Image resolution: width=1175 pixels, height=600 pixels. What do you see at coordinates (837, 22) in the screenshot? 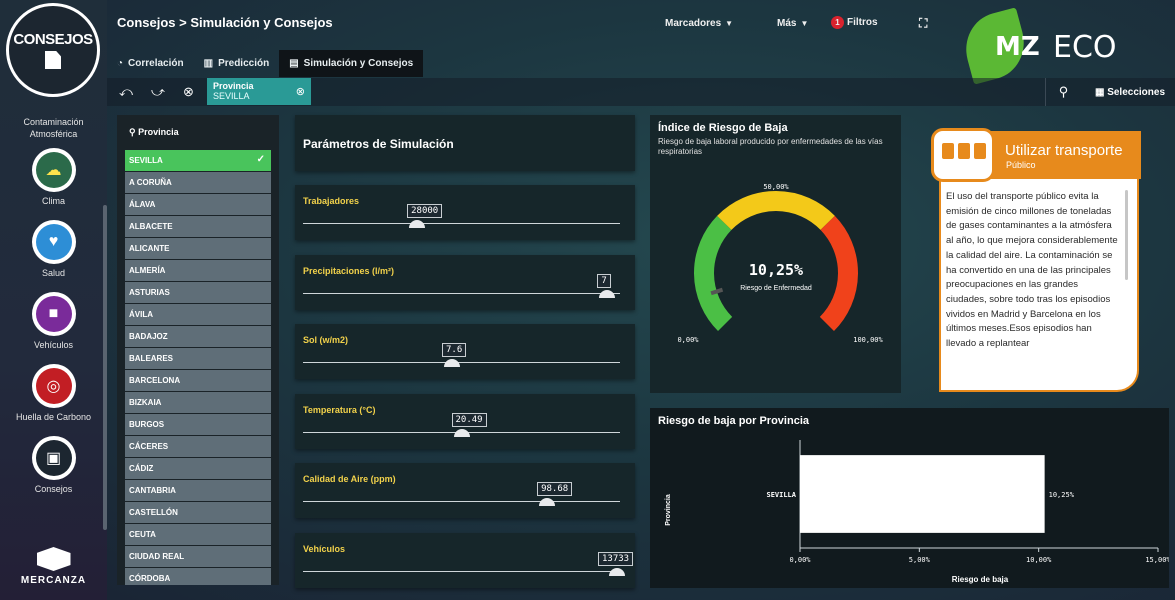
I see `filters-count-badge: 1` at bounding box center [837, 22].